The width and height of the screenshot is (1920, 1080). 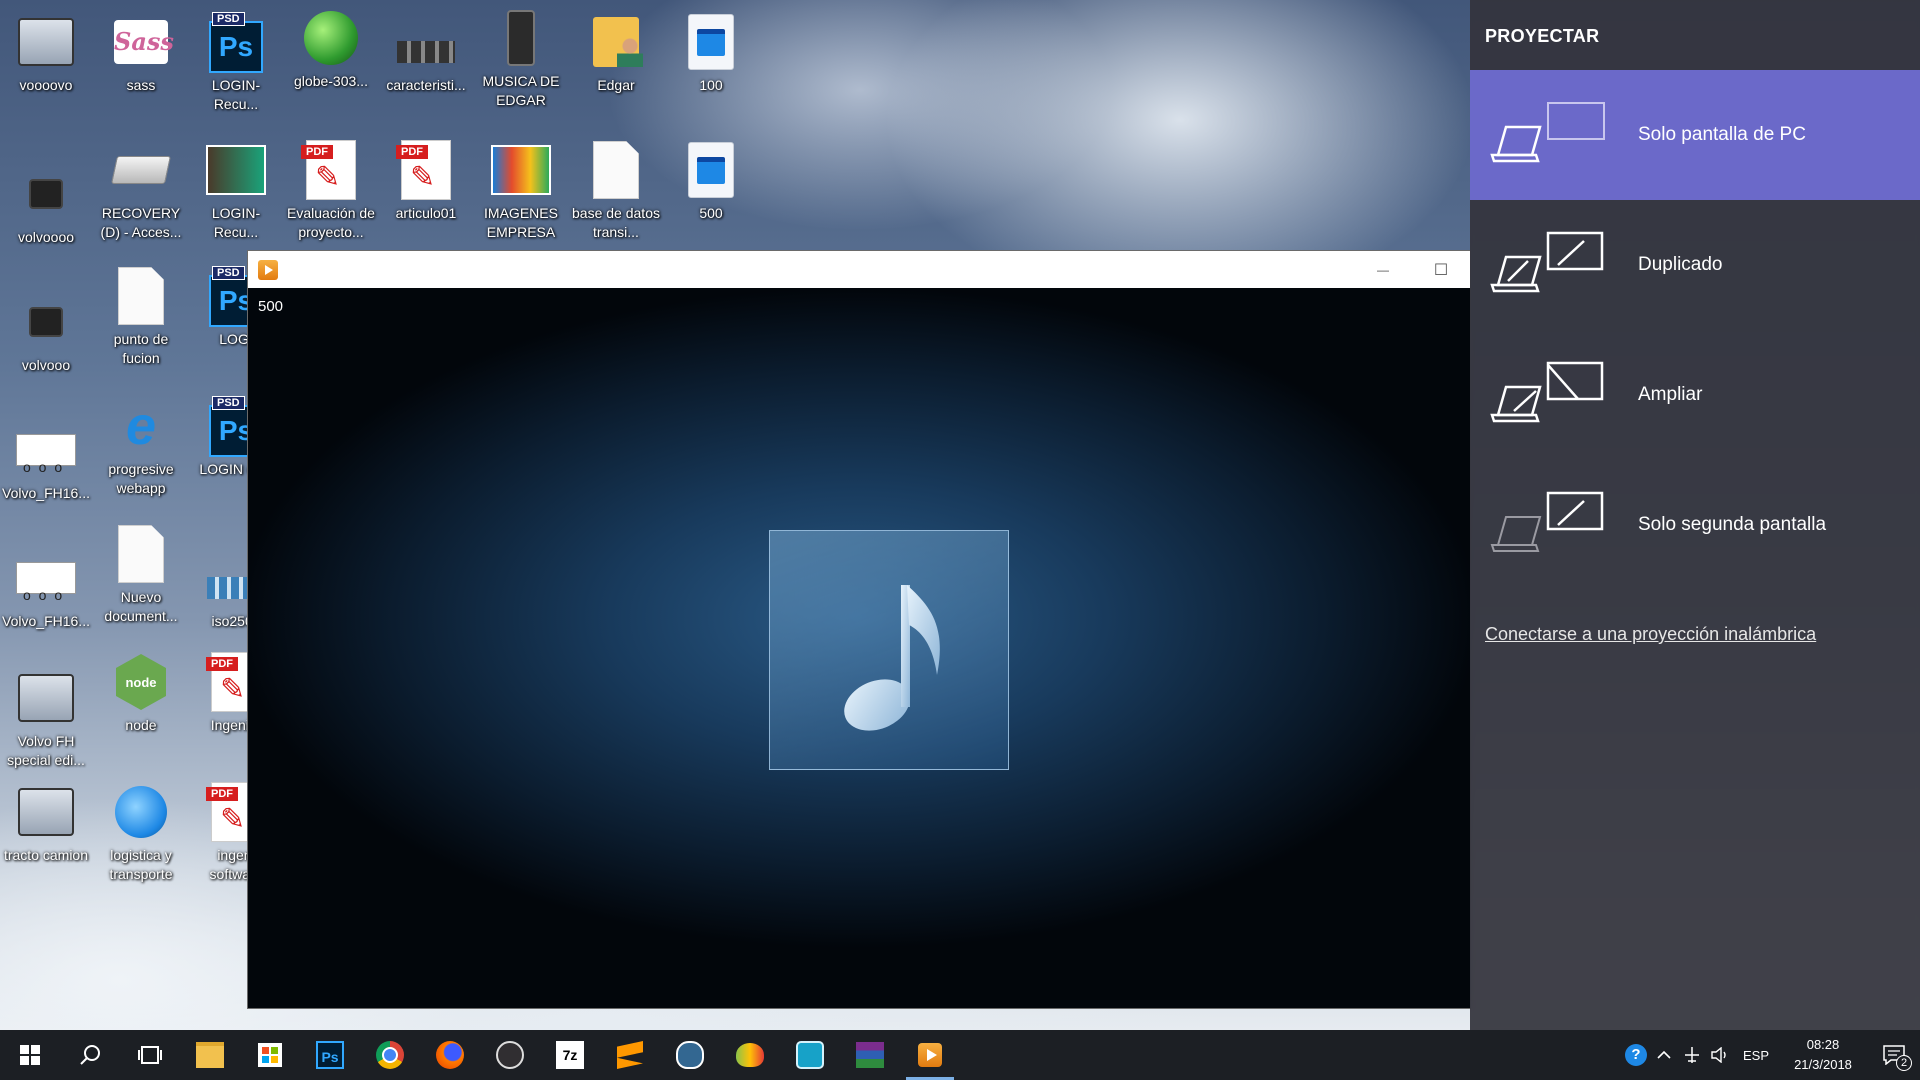 I want to click on window-titlebar: — ☐, so click(x=859, y=269).